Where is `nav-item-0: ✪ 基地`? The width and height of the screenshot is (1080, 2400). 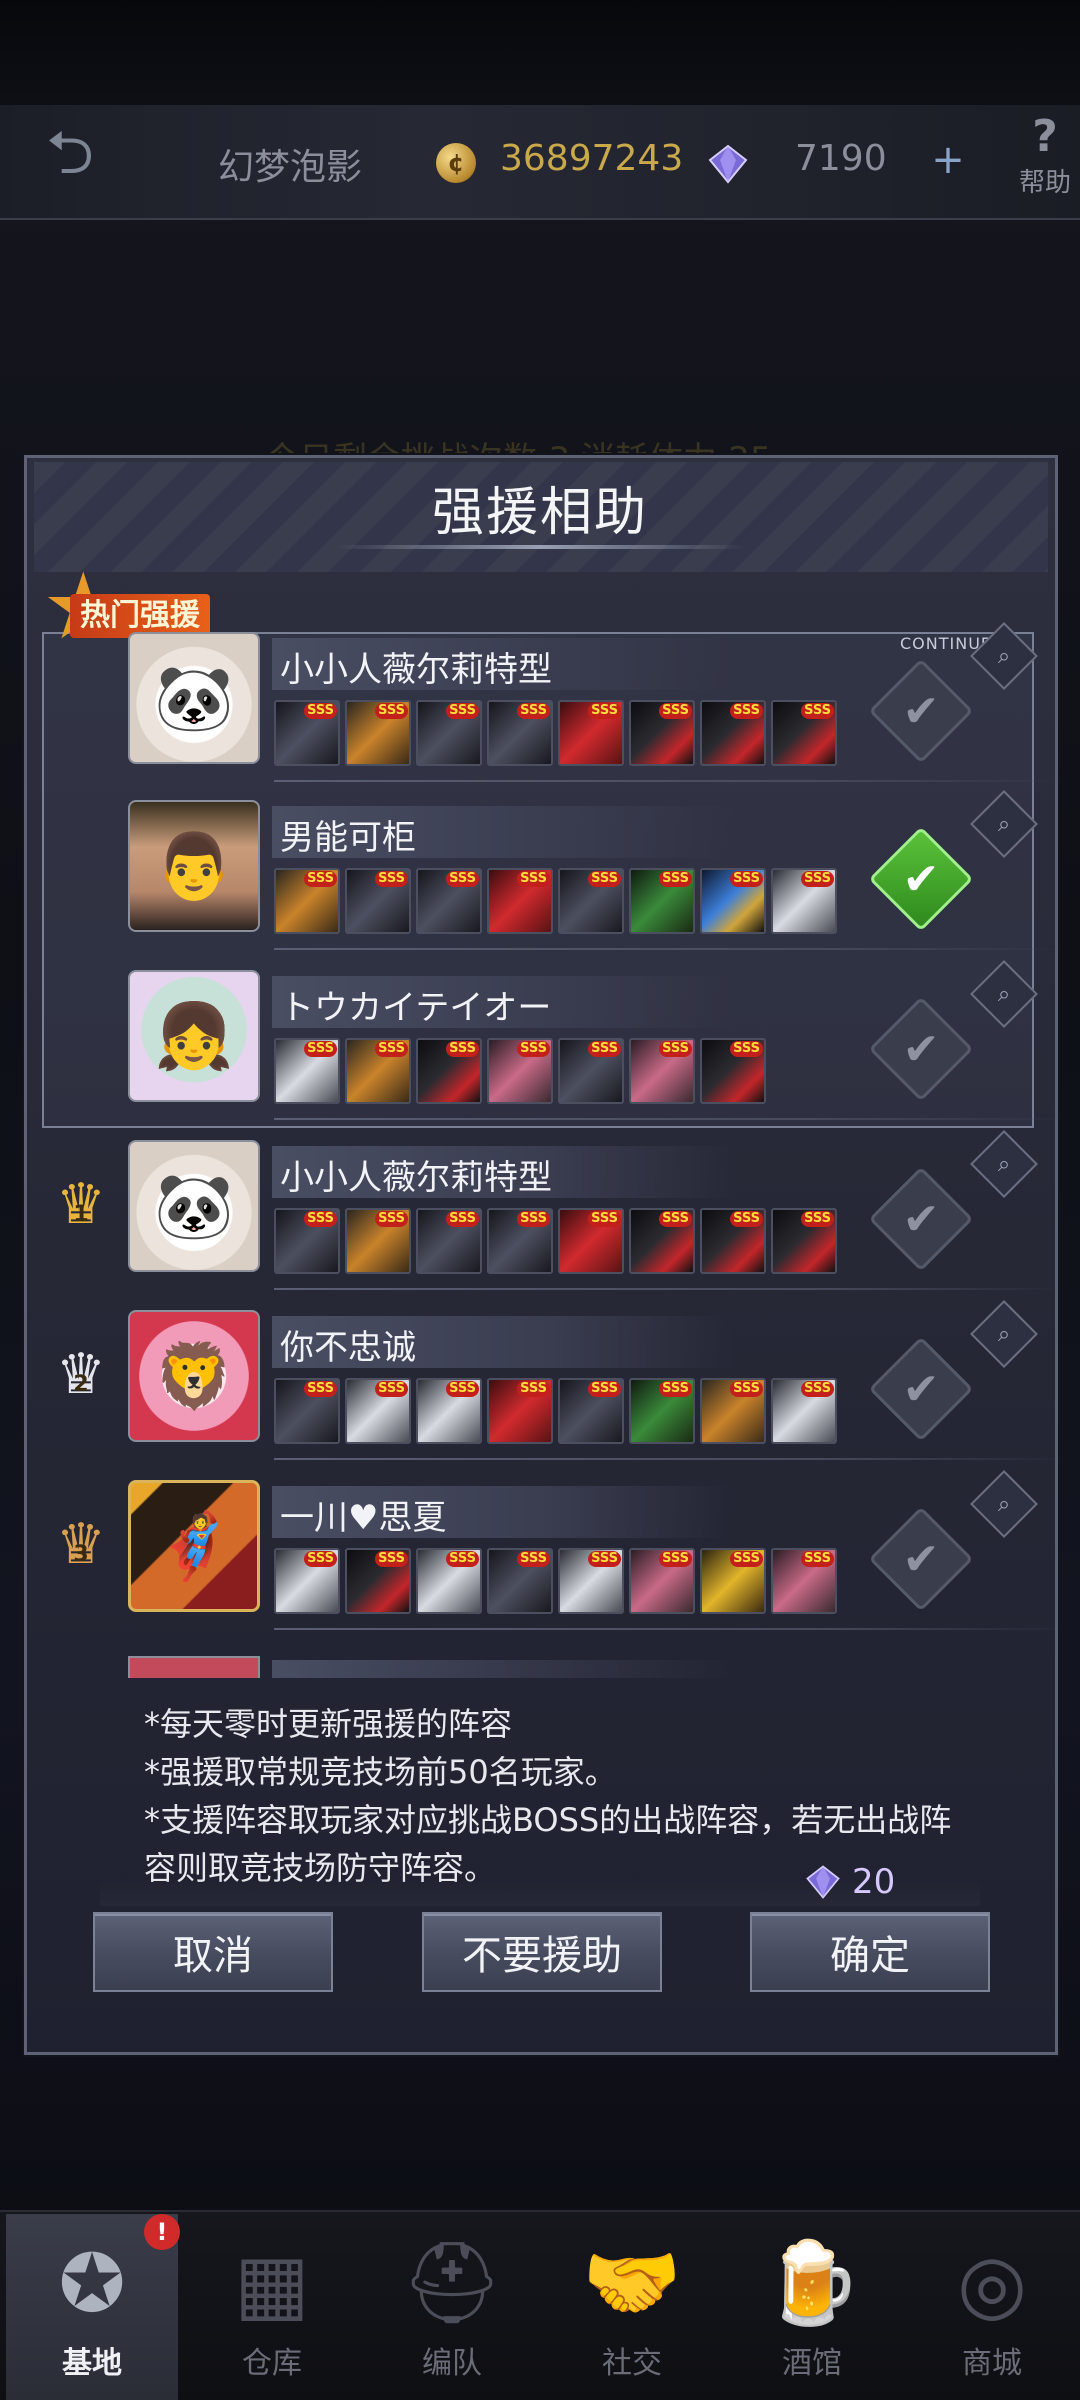 nav-item-0: ✪ 基地 is located at coordinates (92, 2308).